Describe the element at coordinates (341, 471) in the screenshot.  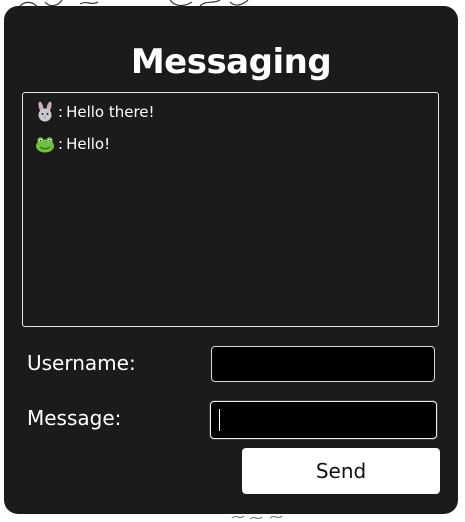
I see `send-button: Send` at that location.